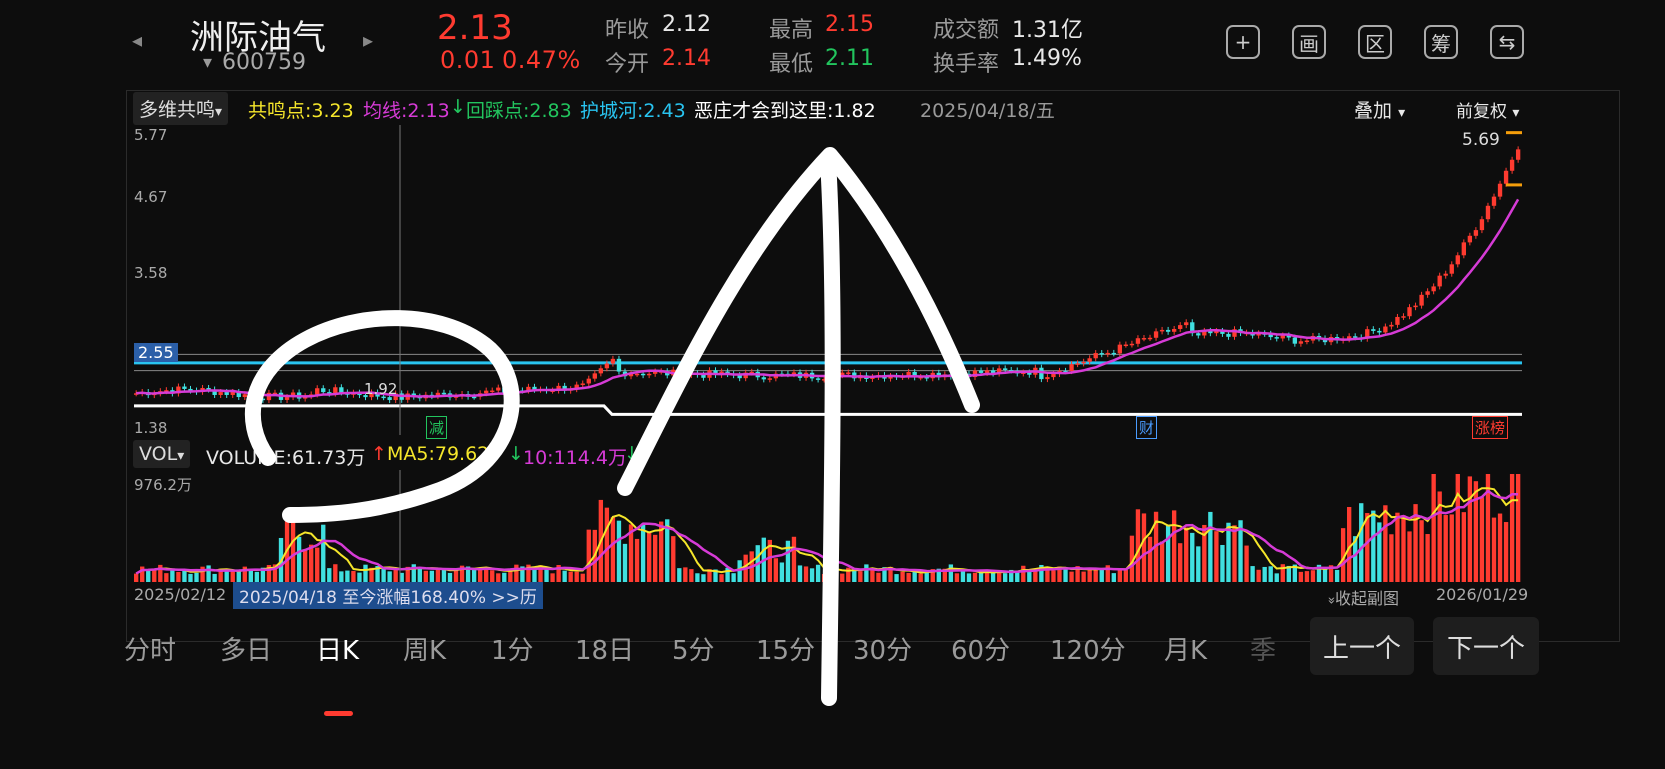 Image resolution: width=1665 pixels, height=769 pixels. I want to click on tab-11: 月K, so click(1185, 648).